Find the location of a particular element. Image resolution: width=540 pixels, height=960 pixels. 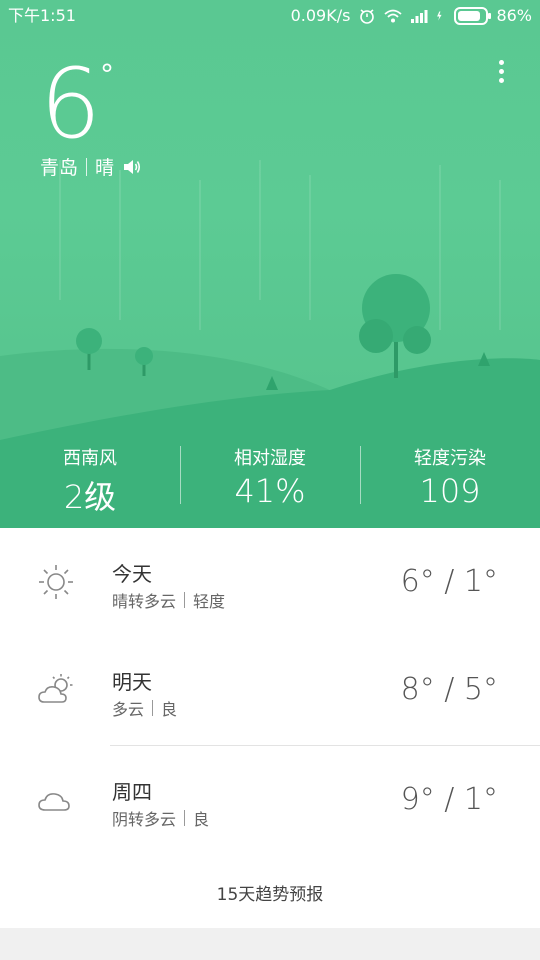

forecast-temp: 8° / 5° is located at coordinates (449, 689).